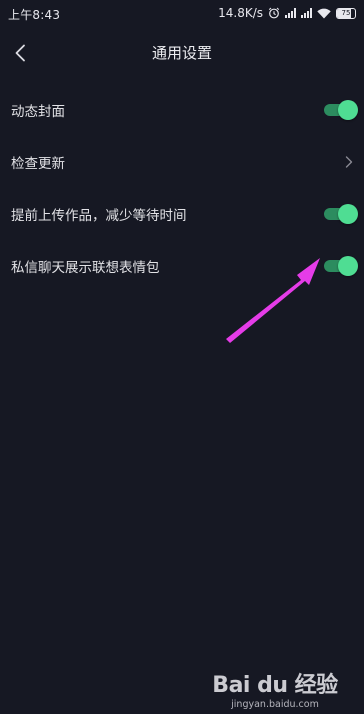 The width and height of the screenshot is (364, 714). What do you see at coordinates (182, 266) in the screenshot?
I see `setting-emoji-suggest: 私信聊天展示联想表情包` at bounding box center [182, 266].